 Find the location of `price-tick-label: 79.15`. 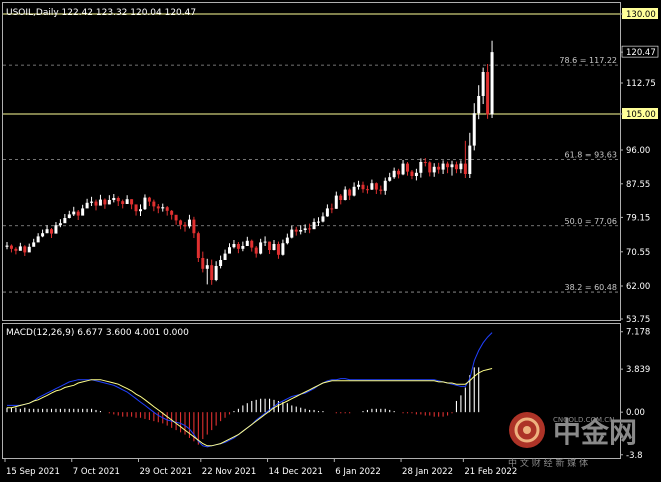

price-tick-label: 79.15 is located at coordinates (638, 218).